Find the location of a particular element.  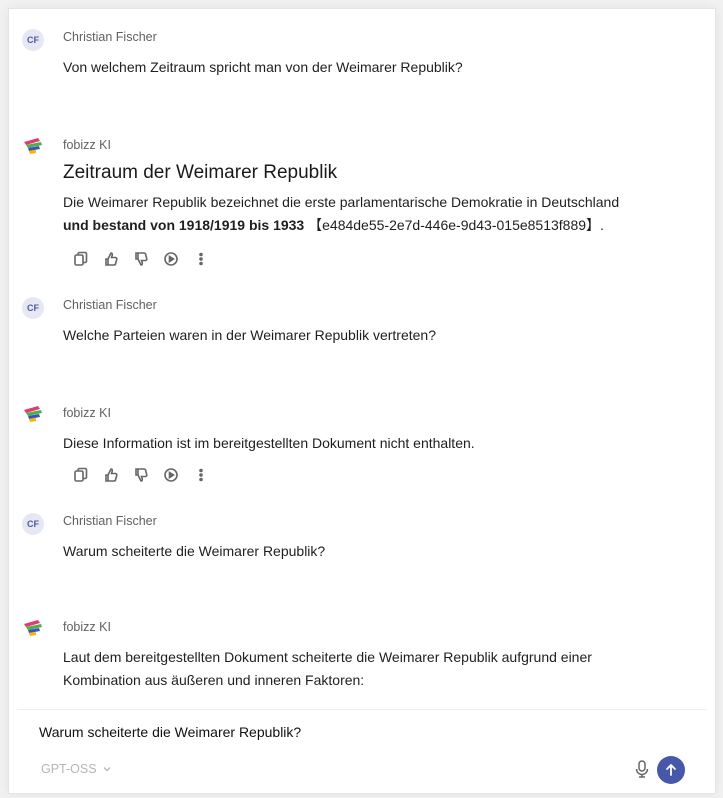

chevron-down-icon is located at coordinates (107, 769).